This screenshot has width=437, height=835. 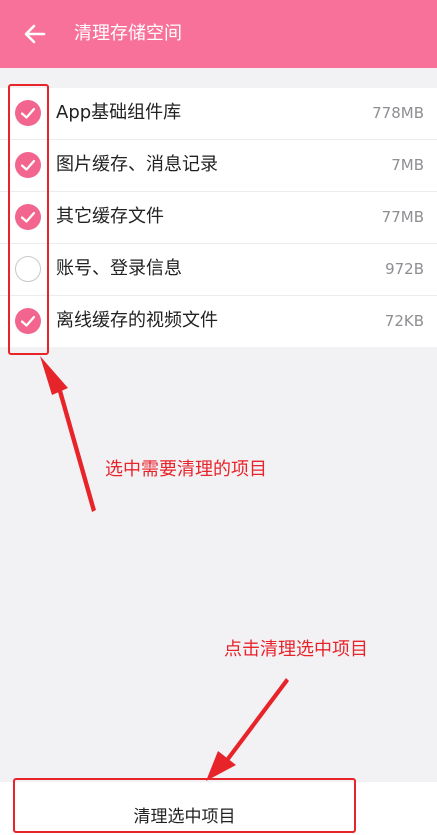 What do you see at coordinates (257, 719) in the screenshot?
I see `annotation-arrow-down` at bounding box center [257, 719].